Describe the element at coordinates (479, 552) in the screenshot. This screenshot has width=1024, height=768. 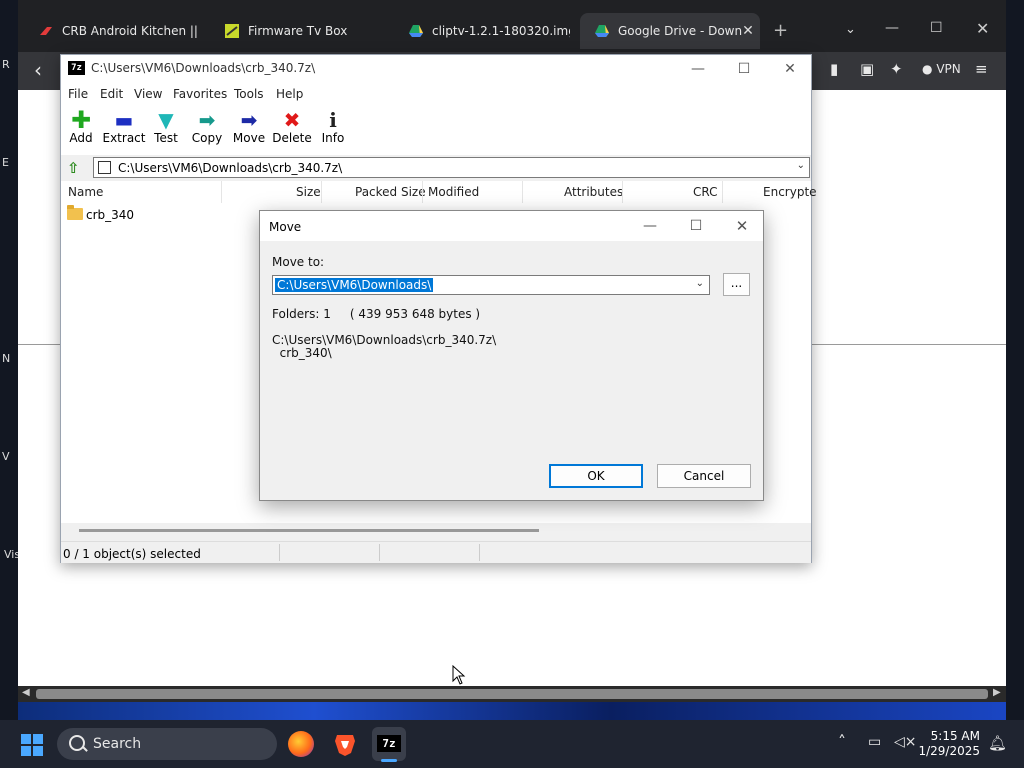
I see `status-divider` at that location.